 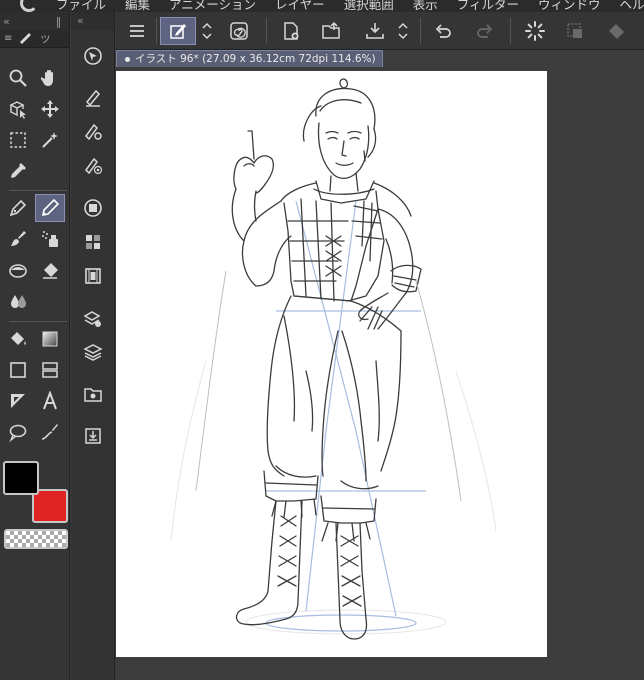 What do you see at coordinates (425, 6) in the screenshot?
I see `menu-view: 表示` at bounding box center [425, 6].